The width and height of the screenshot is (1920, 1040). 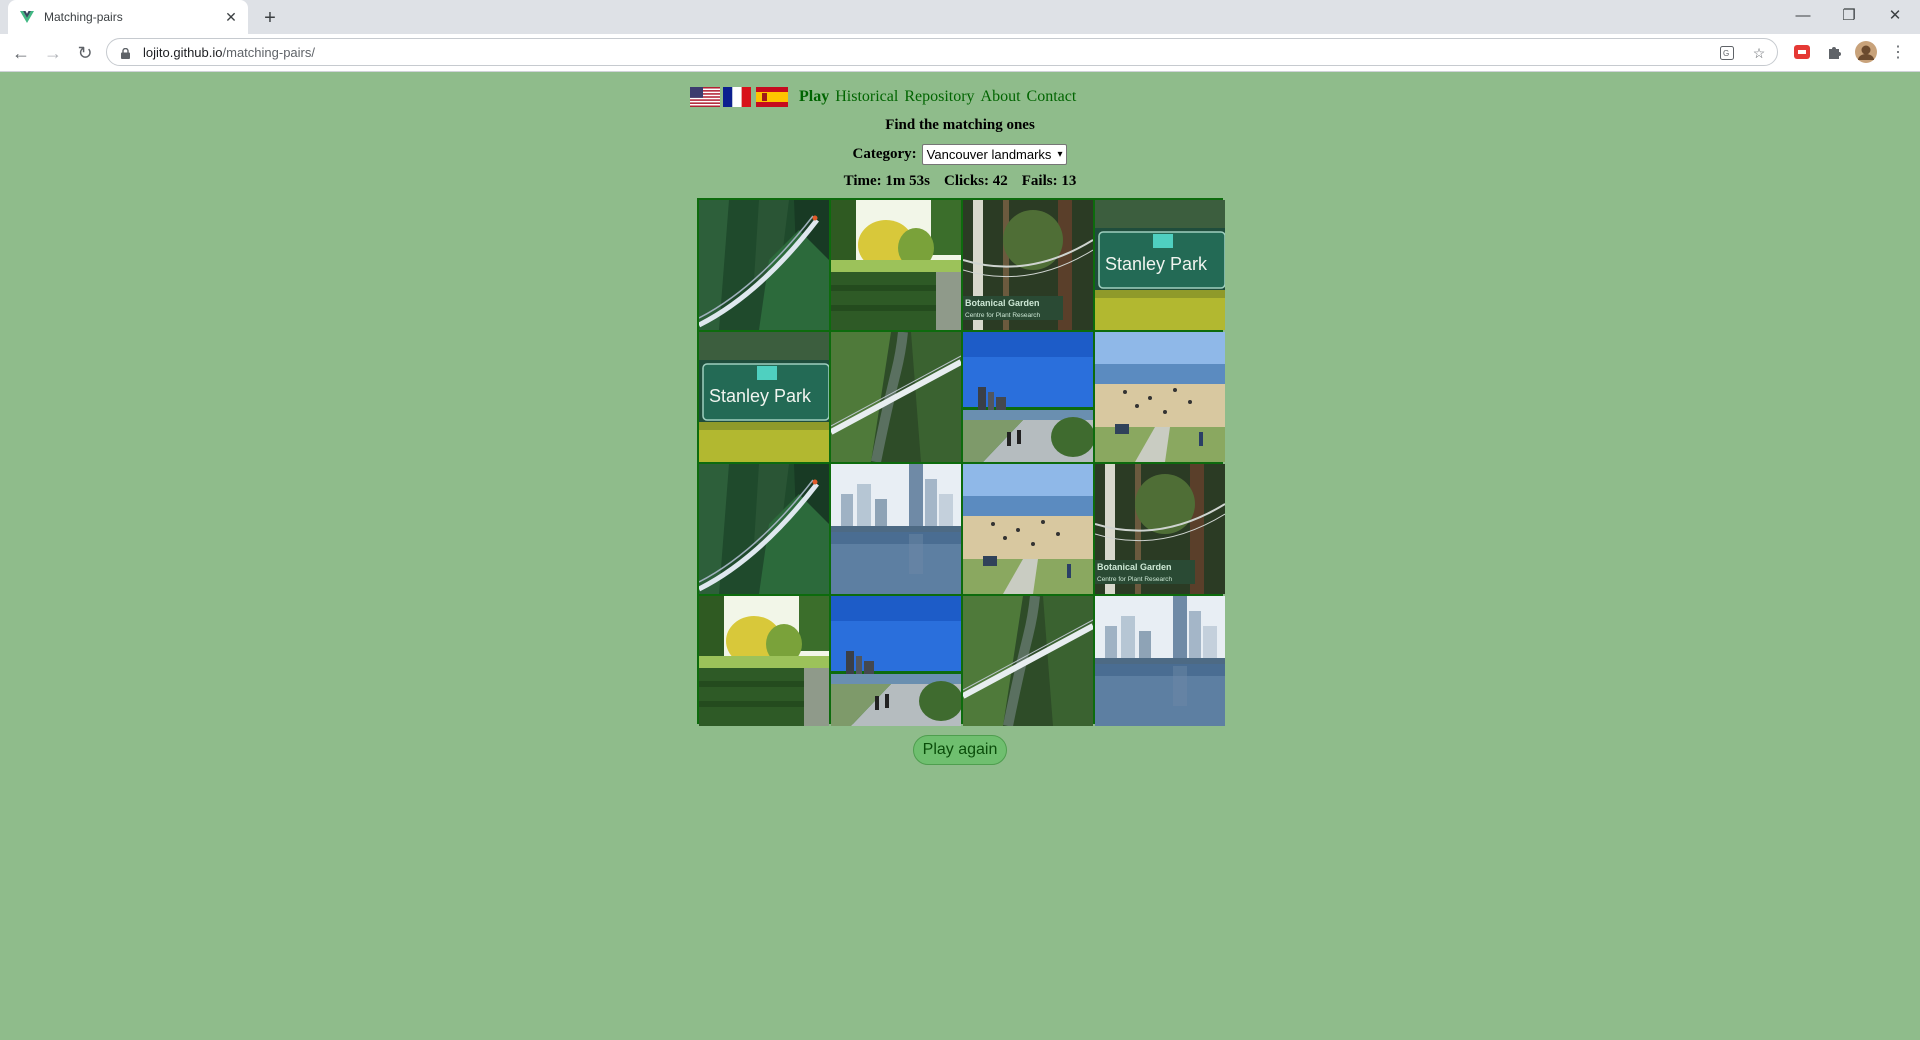 What do you see at coordinates (738, 97) in the screenshot?
I see `fr-flag-icon` at bounding box center [738, 97].